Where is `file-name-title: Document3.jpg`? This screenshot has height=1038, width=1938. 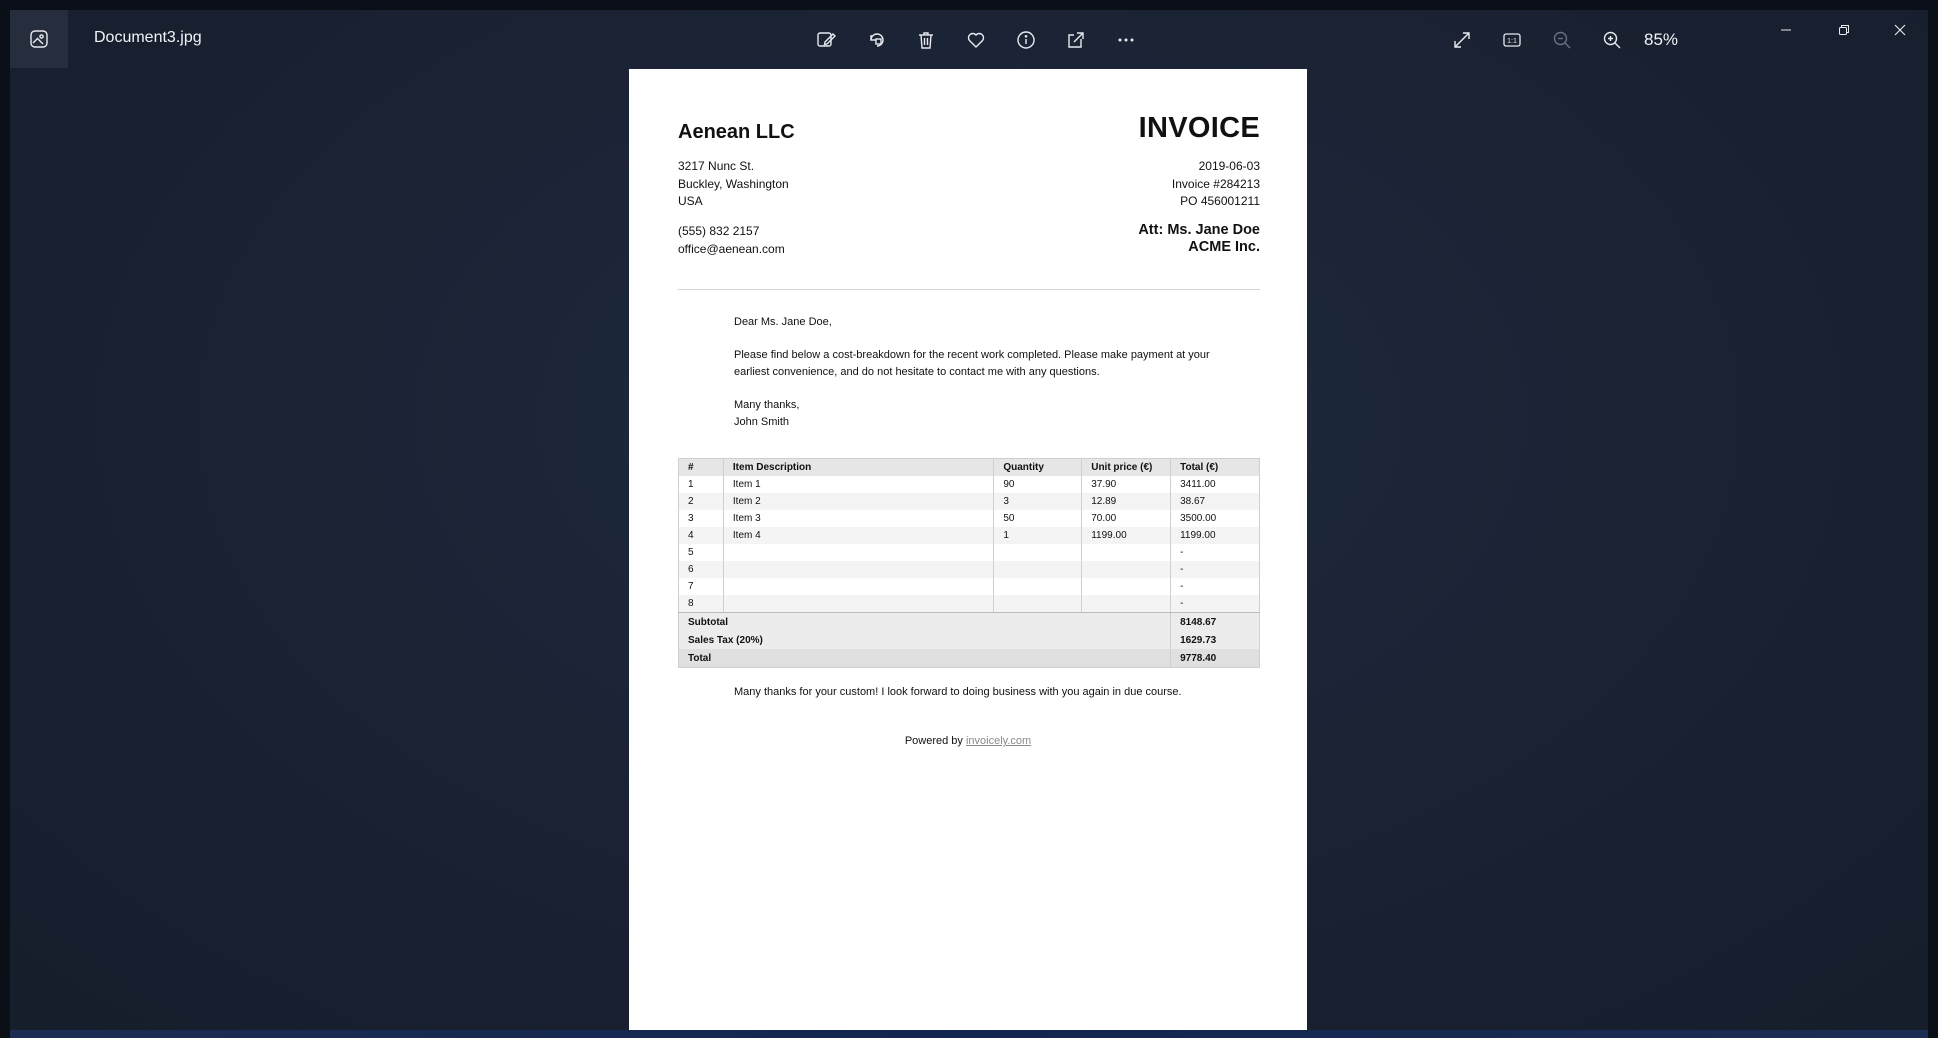
file-name-title: Document3.jpg is located at coordinates (148, 37).